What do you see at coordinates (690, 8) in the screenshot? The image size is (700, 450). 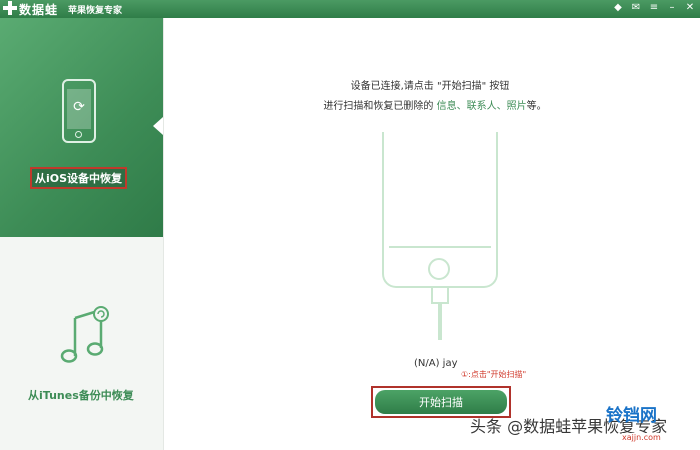 I see `close-icon: ✕` at bounding box center [690, 8].